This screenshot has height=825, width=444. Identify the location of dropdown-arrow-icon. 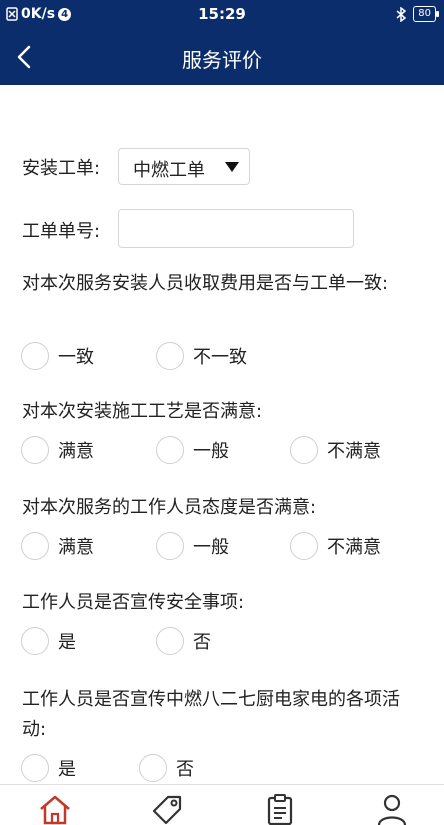
(232, 167).